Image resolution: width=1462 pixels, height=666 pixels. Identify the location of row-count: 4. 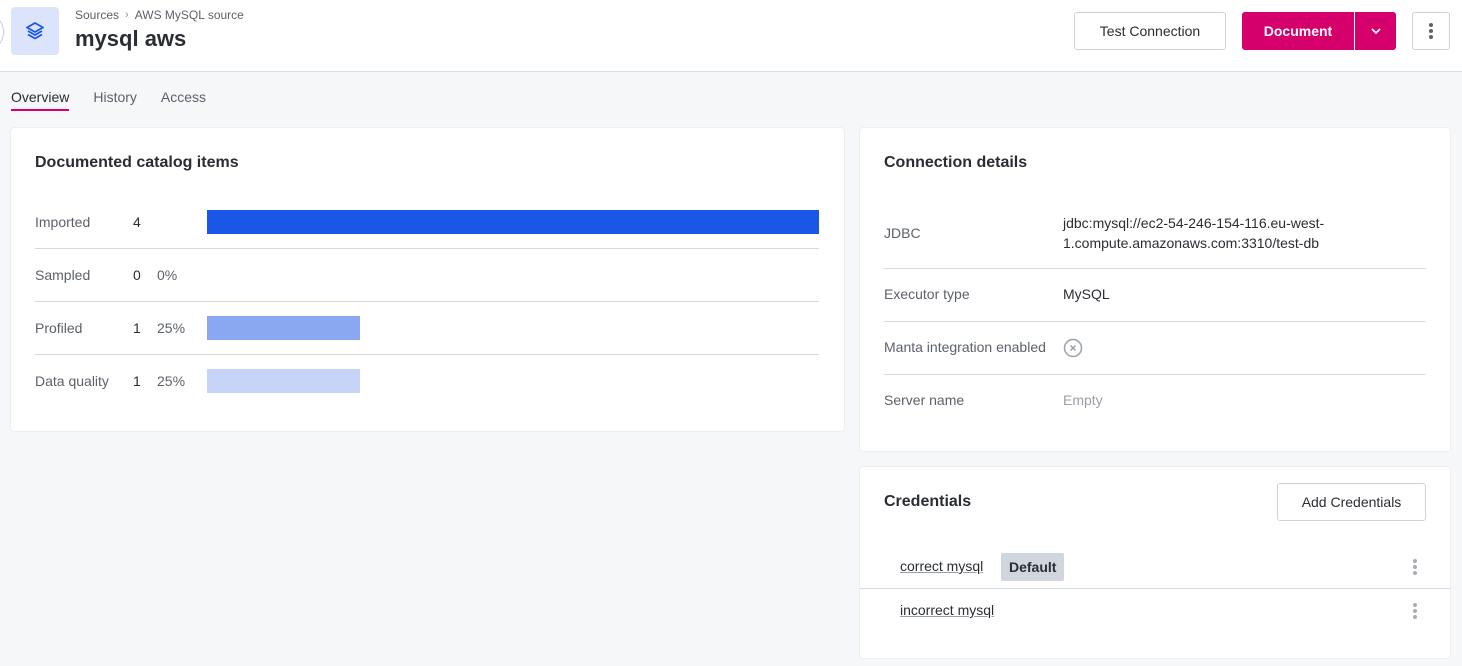
(137, 222).